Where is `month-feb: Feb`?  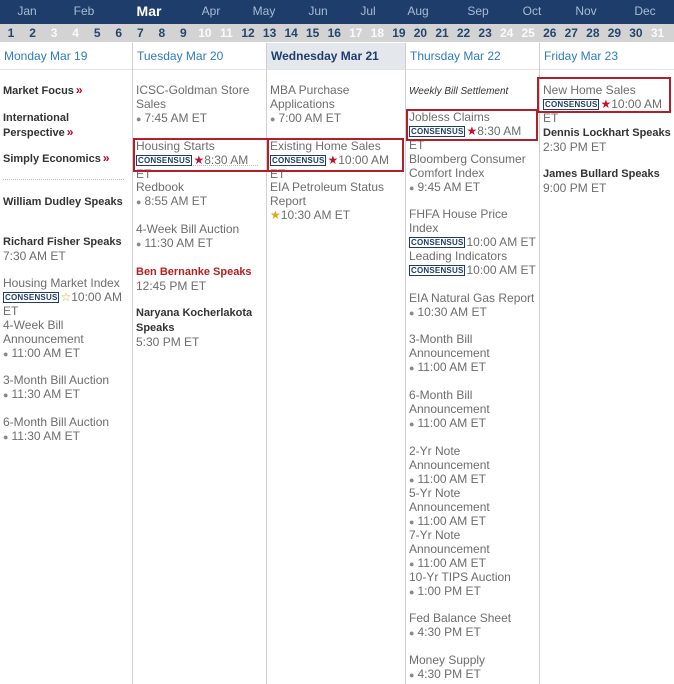
month-feb: Feb is located at coordinates (84, 11).